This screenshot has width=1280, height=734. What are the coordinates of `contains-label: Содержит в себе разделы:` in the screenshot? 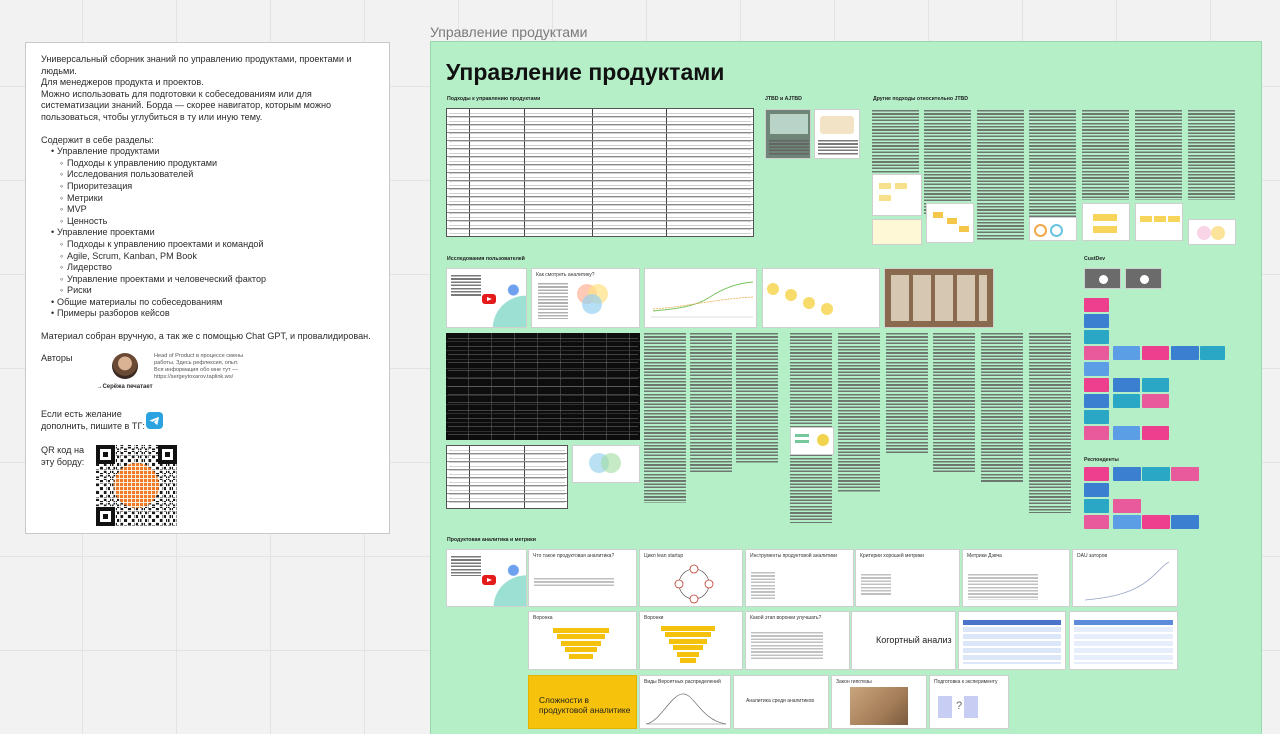 It's located at (97, 139).